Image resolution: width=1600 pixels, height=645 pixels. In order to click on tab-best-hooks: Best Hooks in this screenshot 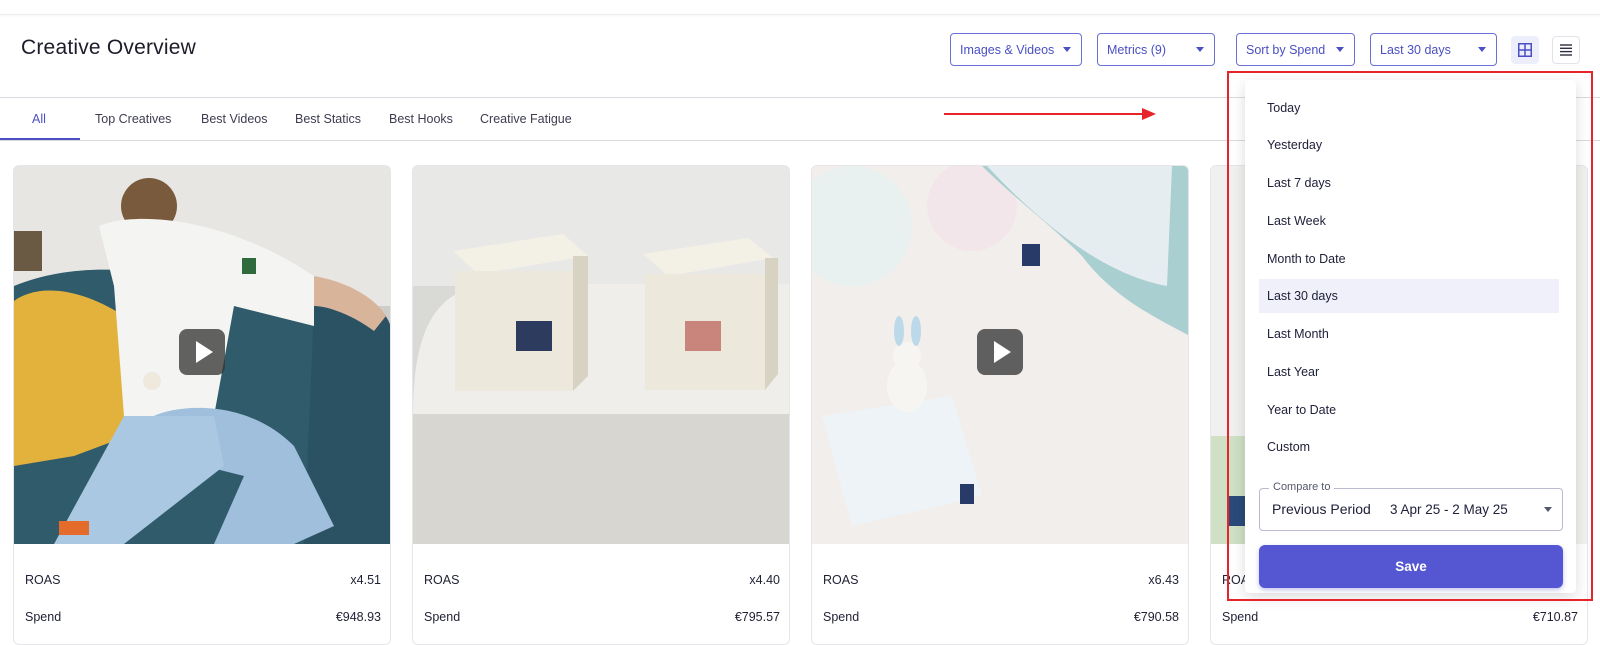, I will do `click(421, 119)`.